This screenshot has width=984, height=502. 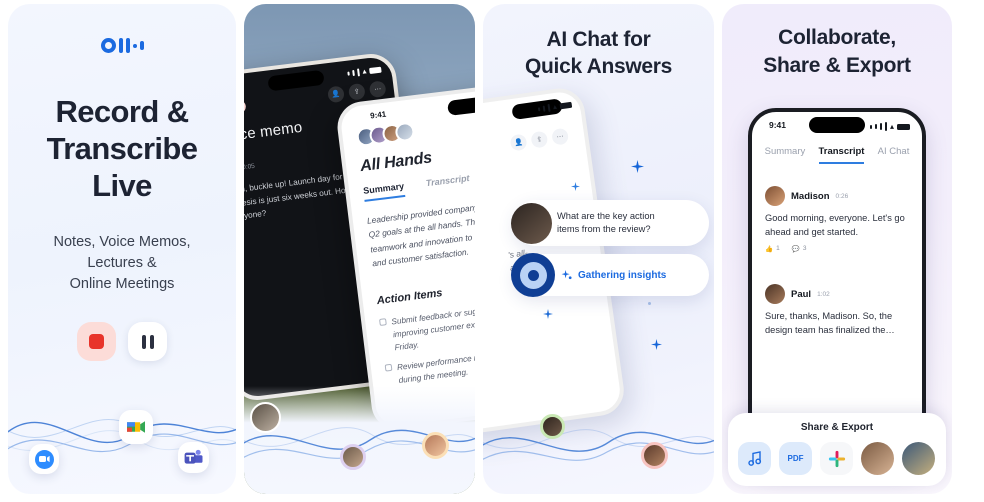 I want to click on pdf-label: PDF, so click(x=795, y=458).